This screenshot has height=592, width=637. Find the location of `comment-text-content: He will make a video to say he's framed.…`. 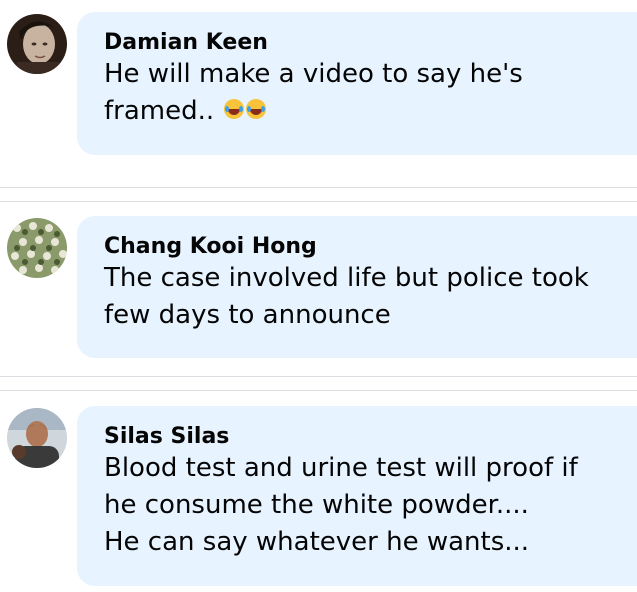

comment-text-content: He will make a video to say he's framed.… is located at coordinates (313, 92).